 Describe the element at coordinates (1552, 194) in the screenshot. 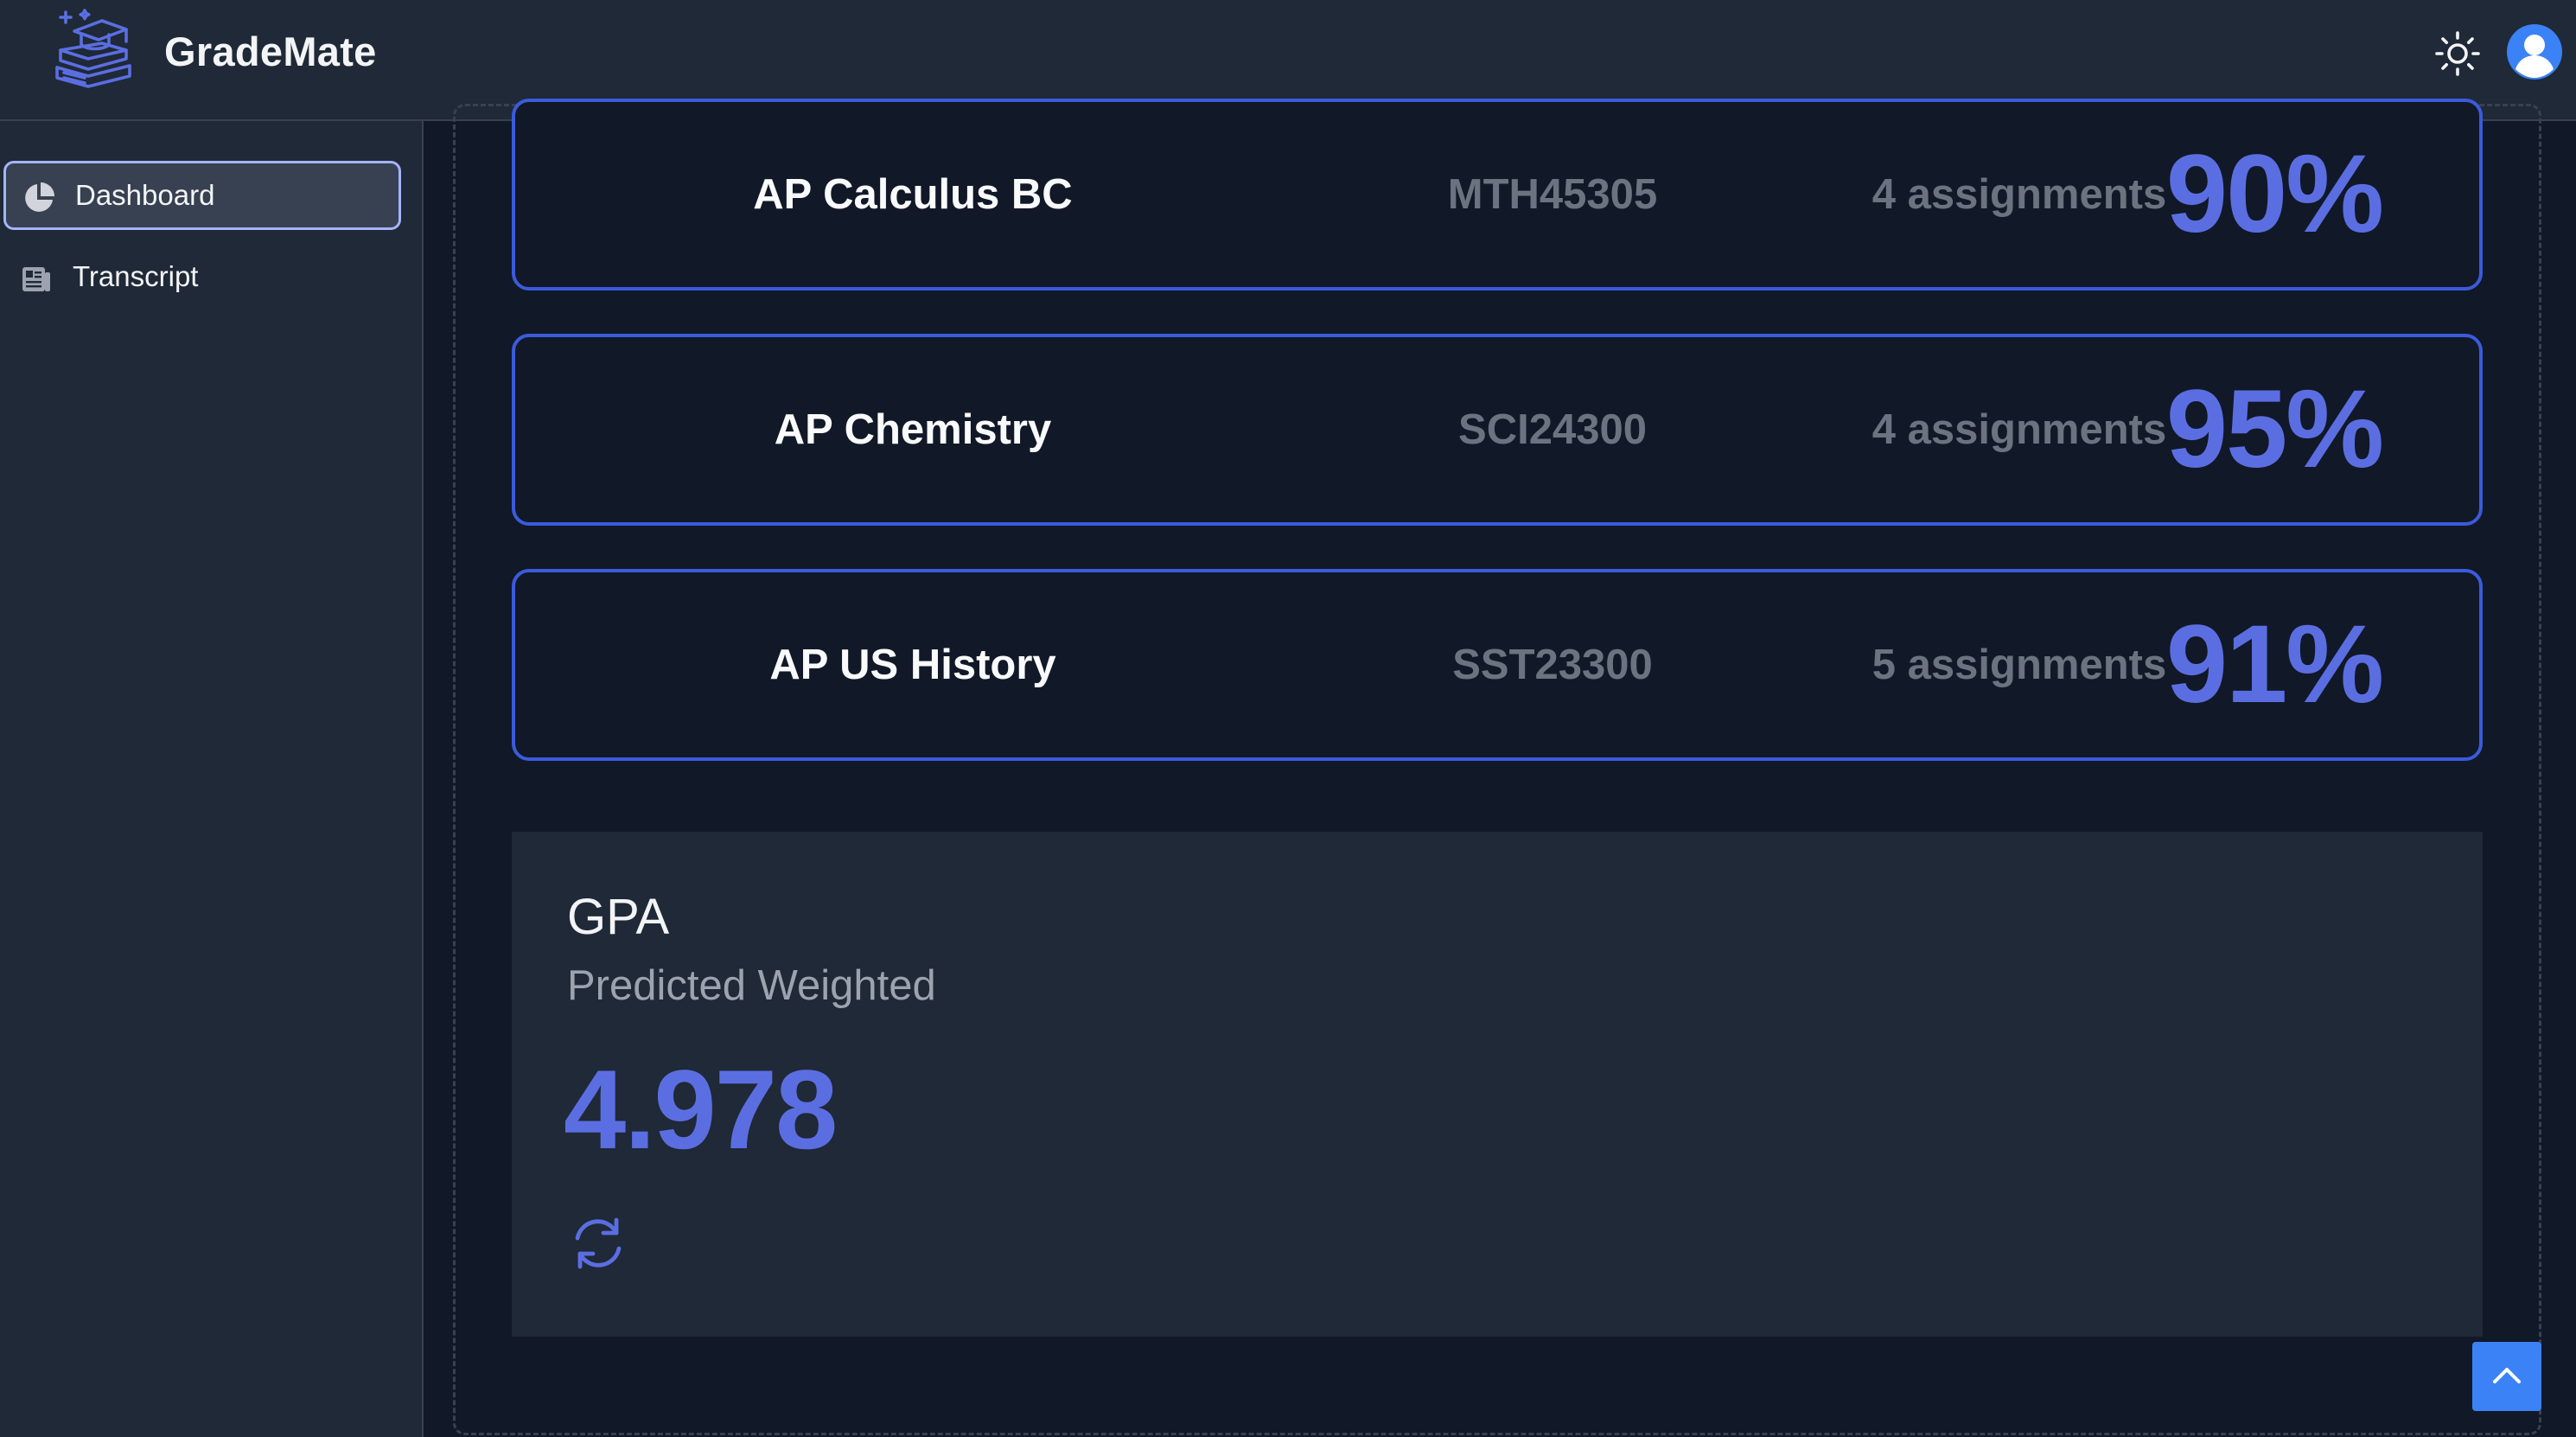

I see `course-code: MTH45305` at that location.